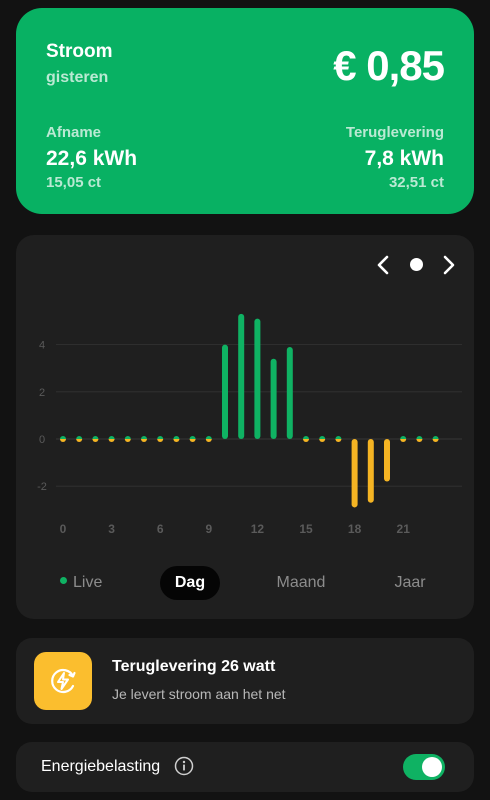 The image size is (490, 800). I want to click on bar-hour-17-neg, so click(338, 440).